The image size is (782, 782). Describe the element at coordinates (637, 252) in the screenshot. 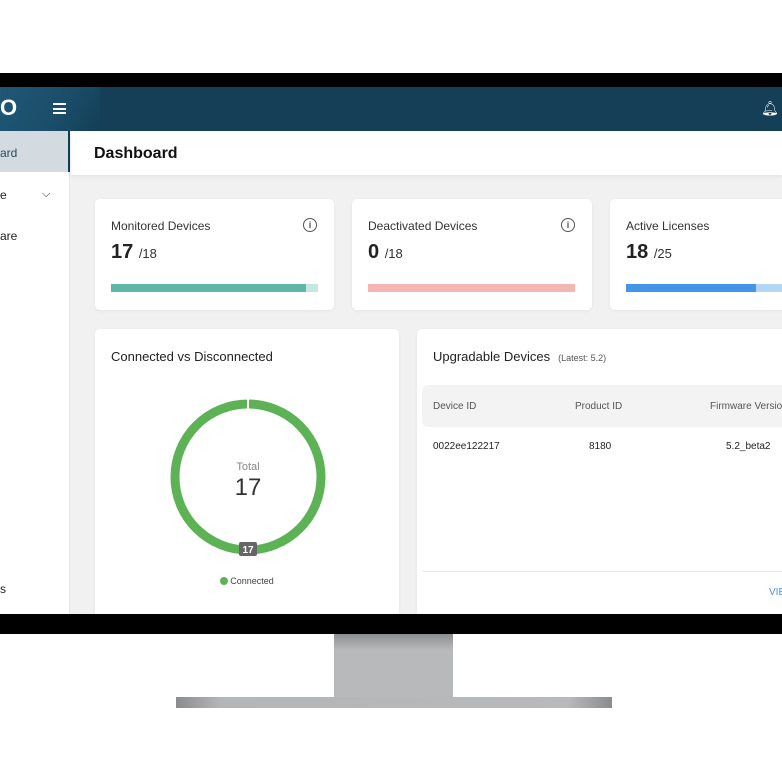

I see `stat-count: 18` at that location.